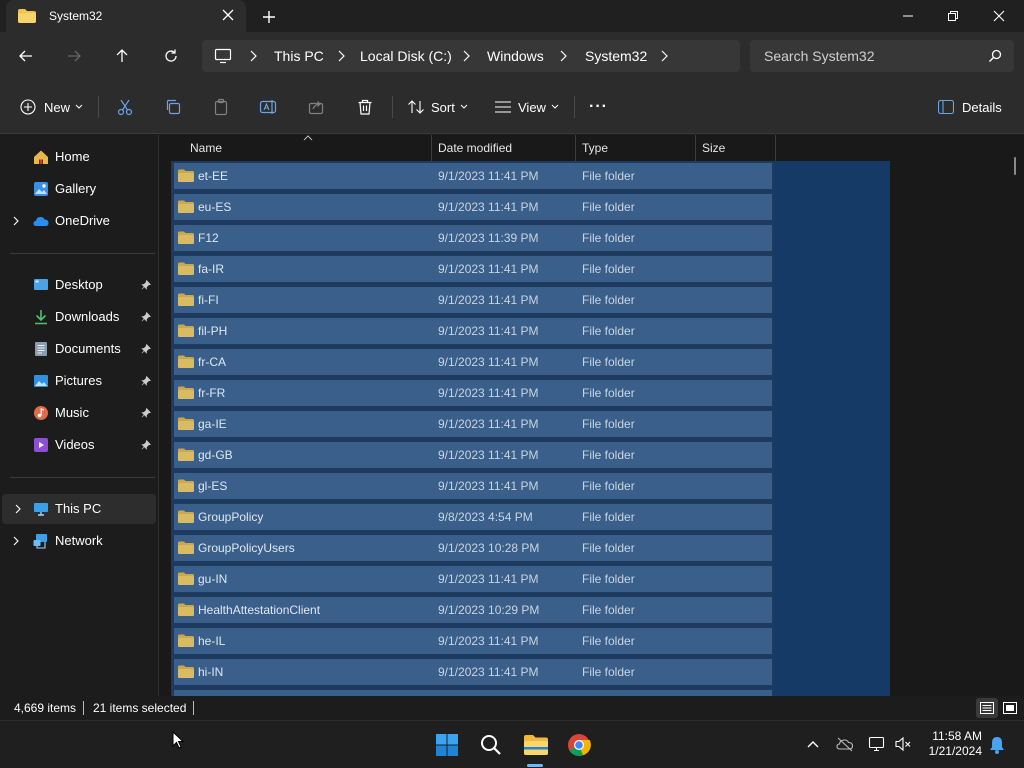  What do you see at coordinates (713, 148) in the screenshot?
I see `column-size: Size` at bounding box center [713, 148].